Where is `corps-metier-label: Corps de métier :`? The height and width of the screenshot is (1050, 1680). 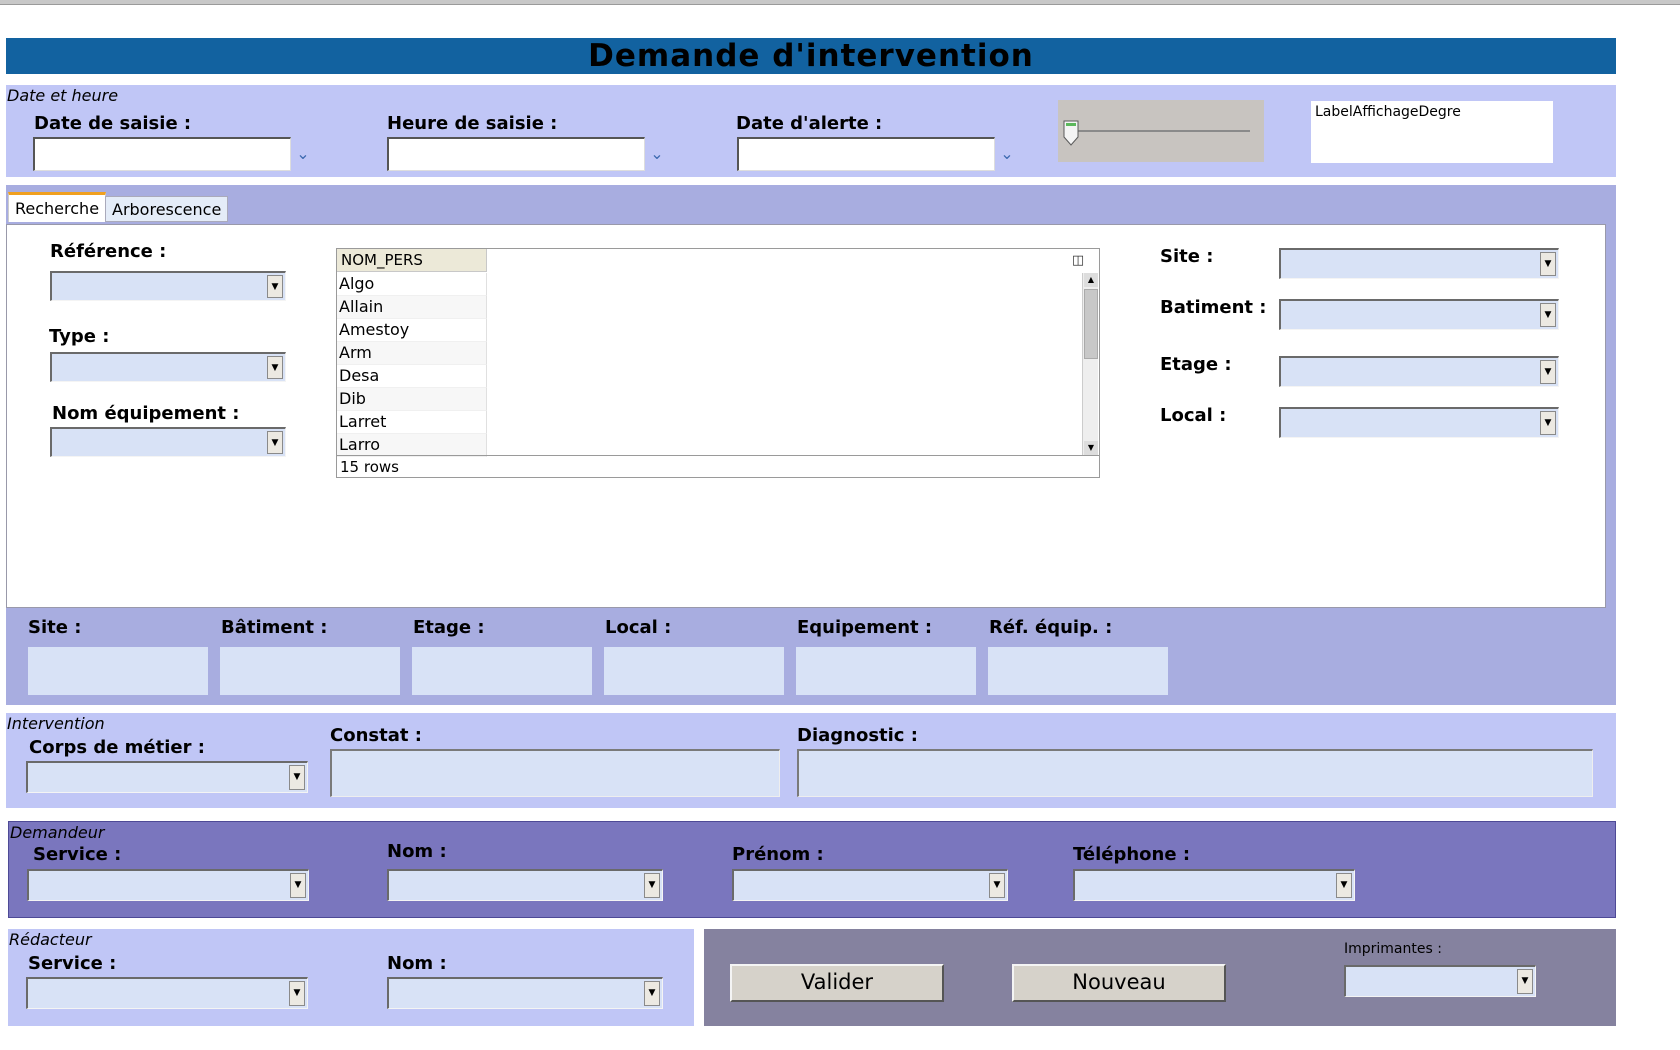 corps-metier-label: Corps de métier : is located at coordinates (117, 747).